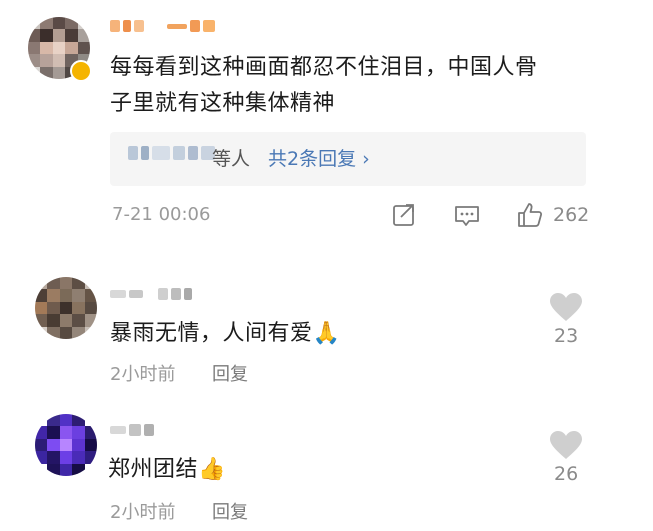  I want to click on share-icon, so click(404, 215).